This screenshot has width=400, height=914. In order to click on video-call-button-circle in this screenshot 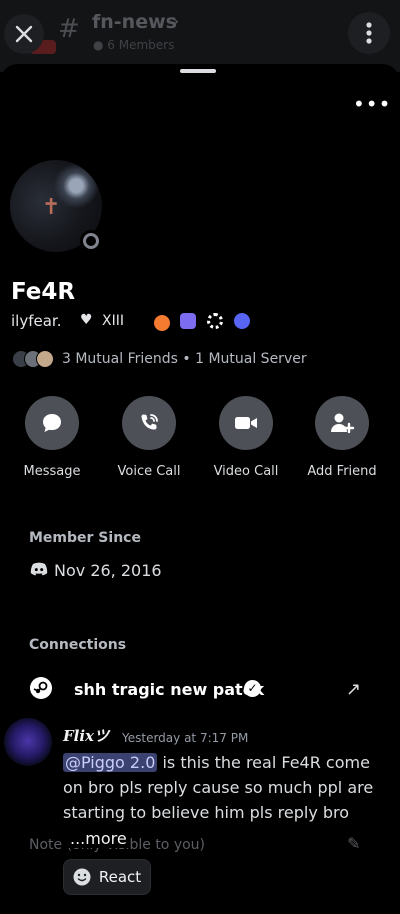, I will do `click(246, 423)`.